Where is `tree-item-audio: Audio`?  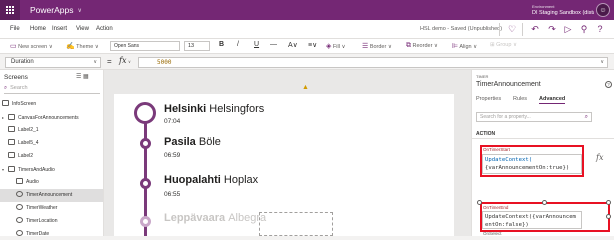 tree-item-audio: Audio is located at coordinates (51, 182).